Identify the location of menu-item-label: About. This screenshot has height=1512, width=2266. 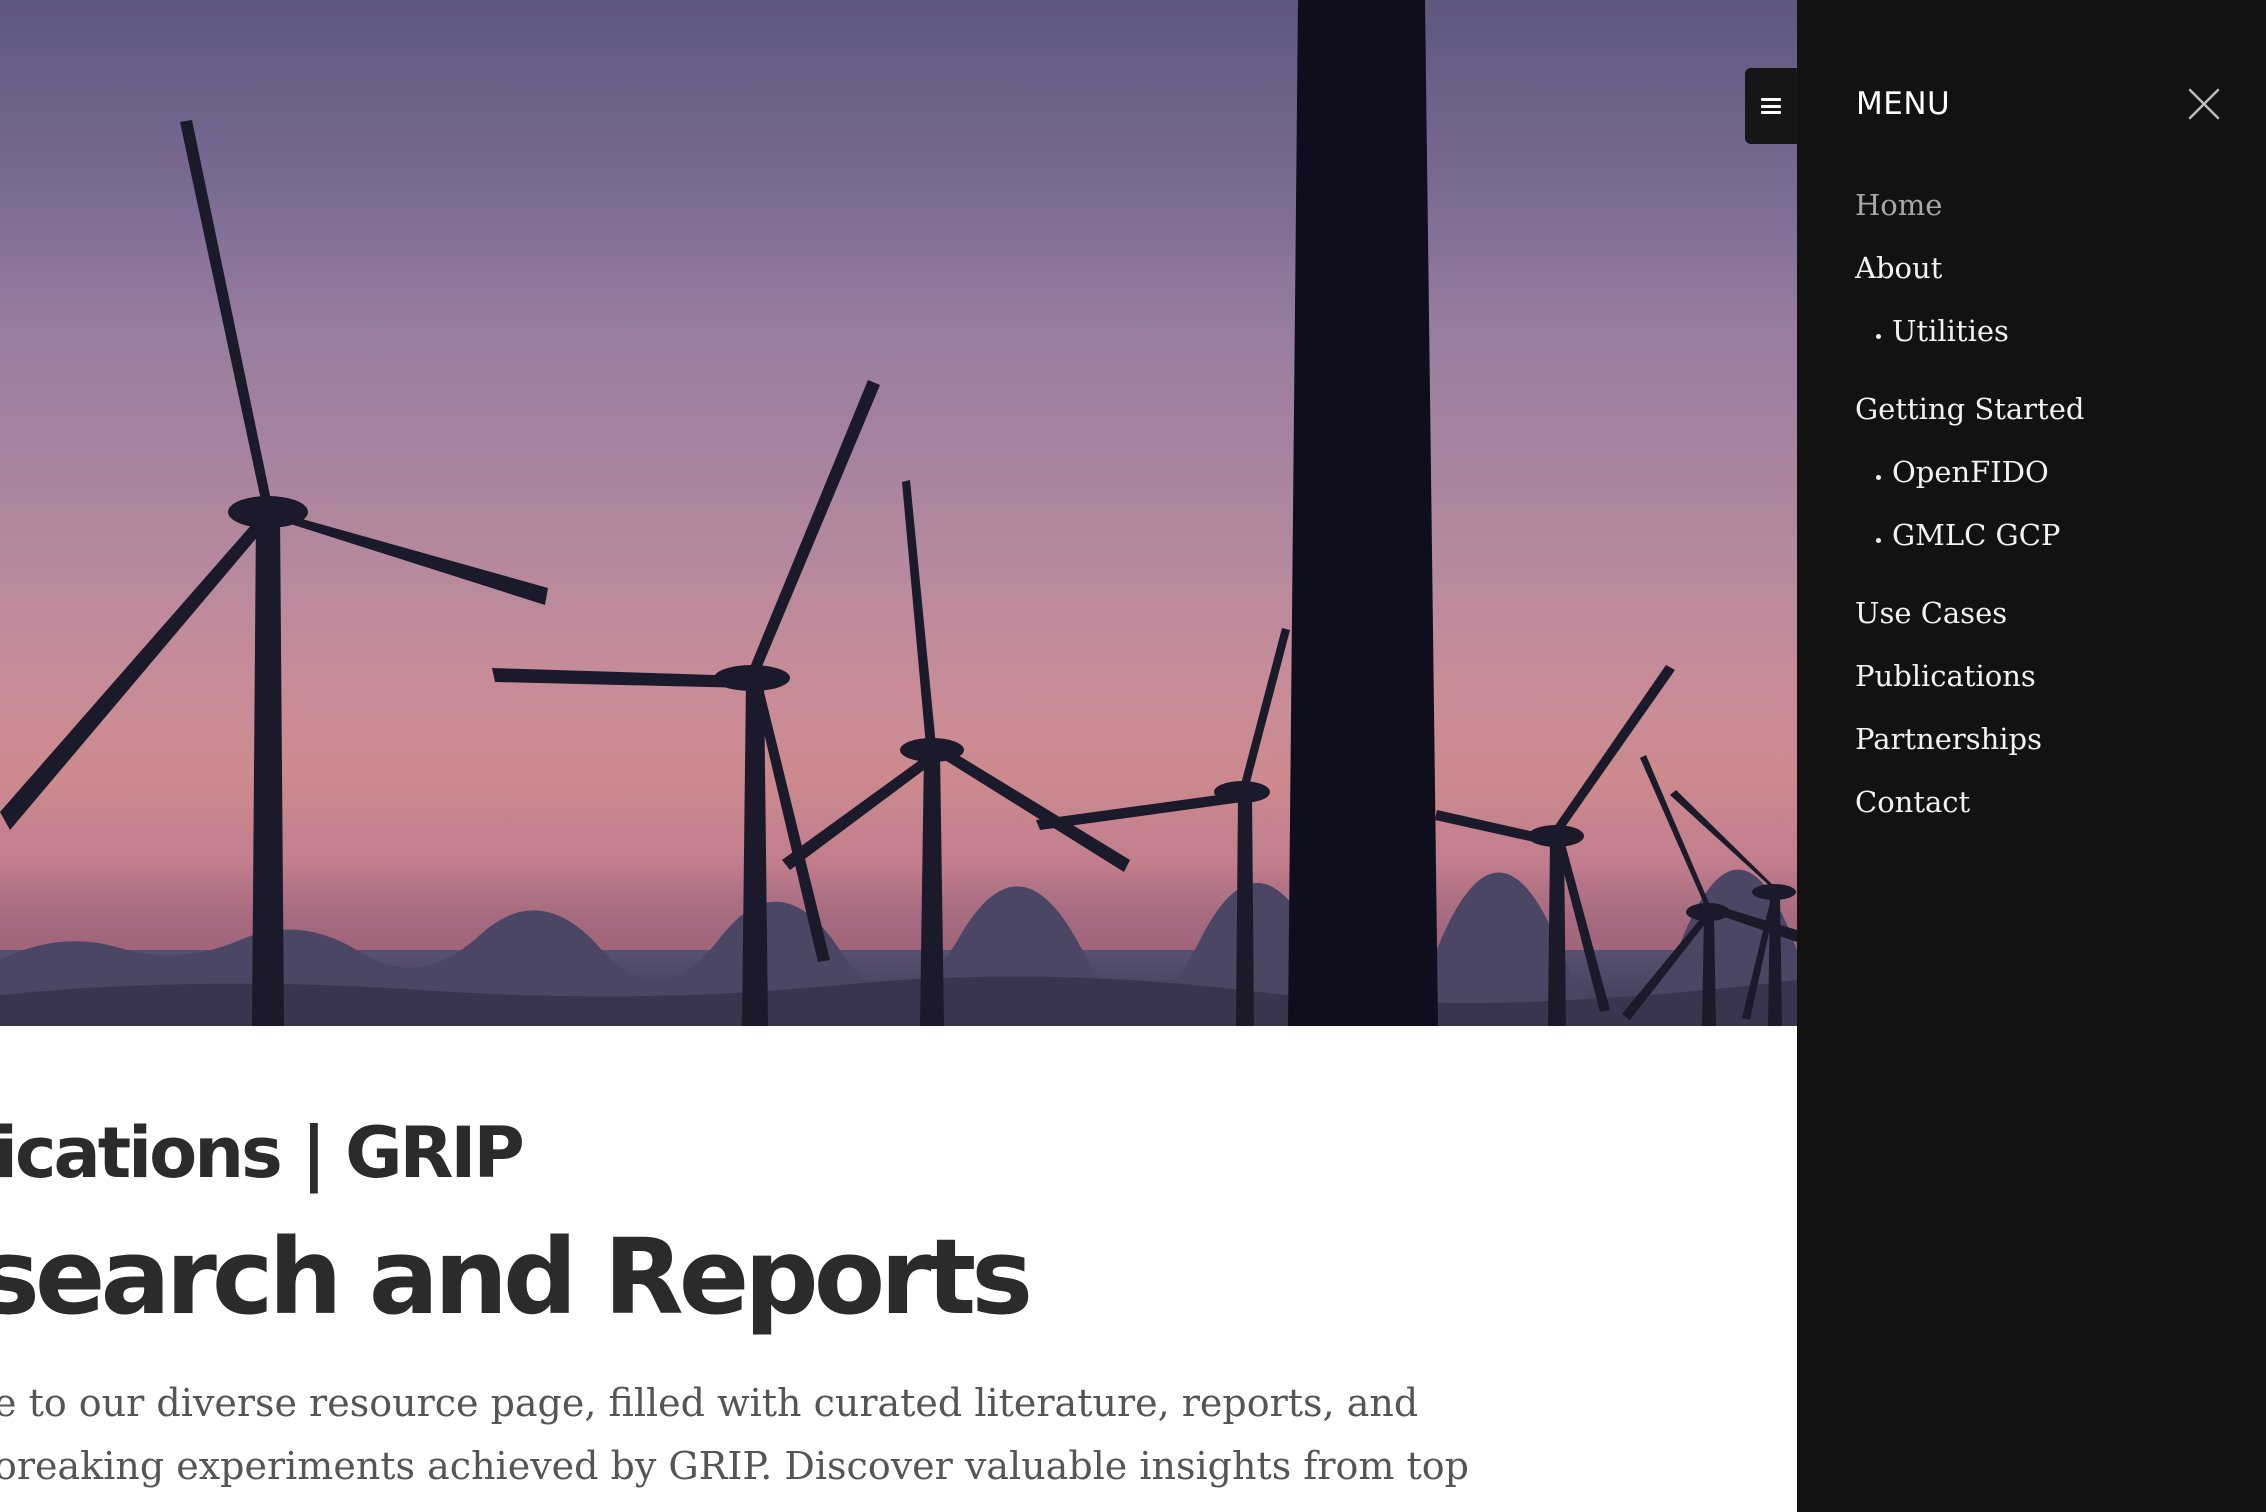
(1899, 268).